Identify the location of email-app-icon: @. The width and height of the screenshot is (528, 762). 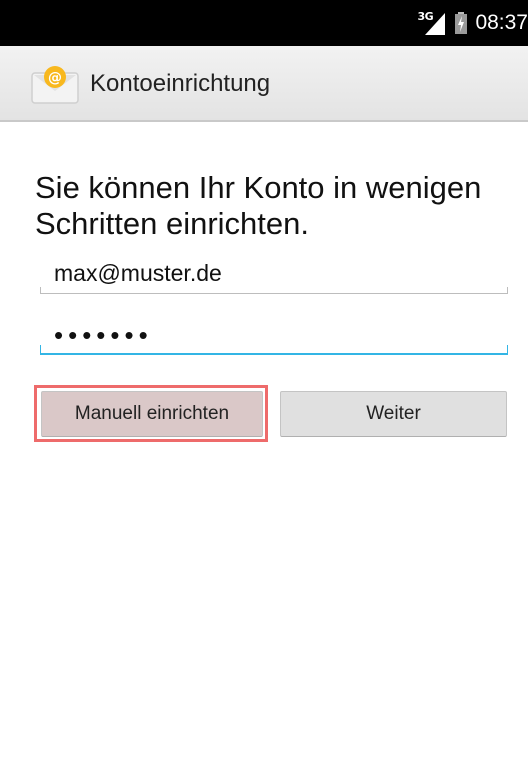
(55, 85).